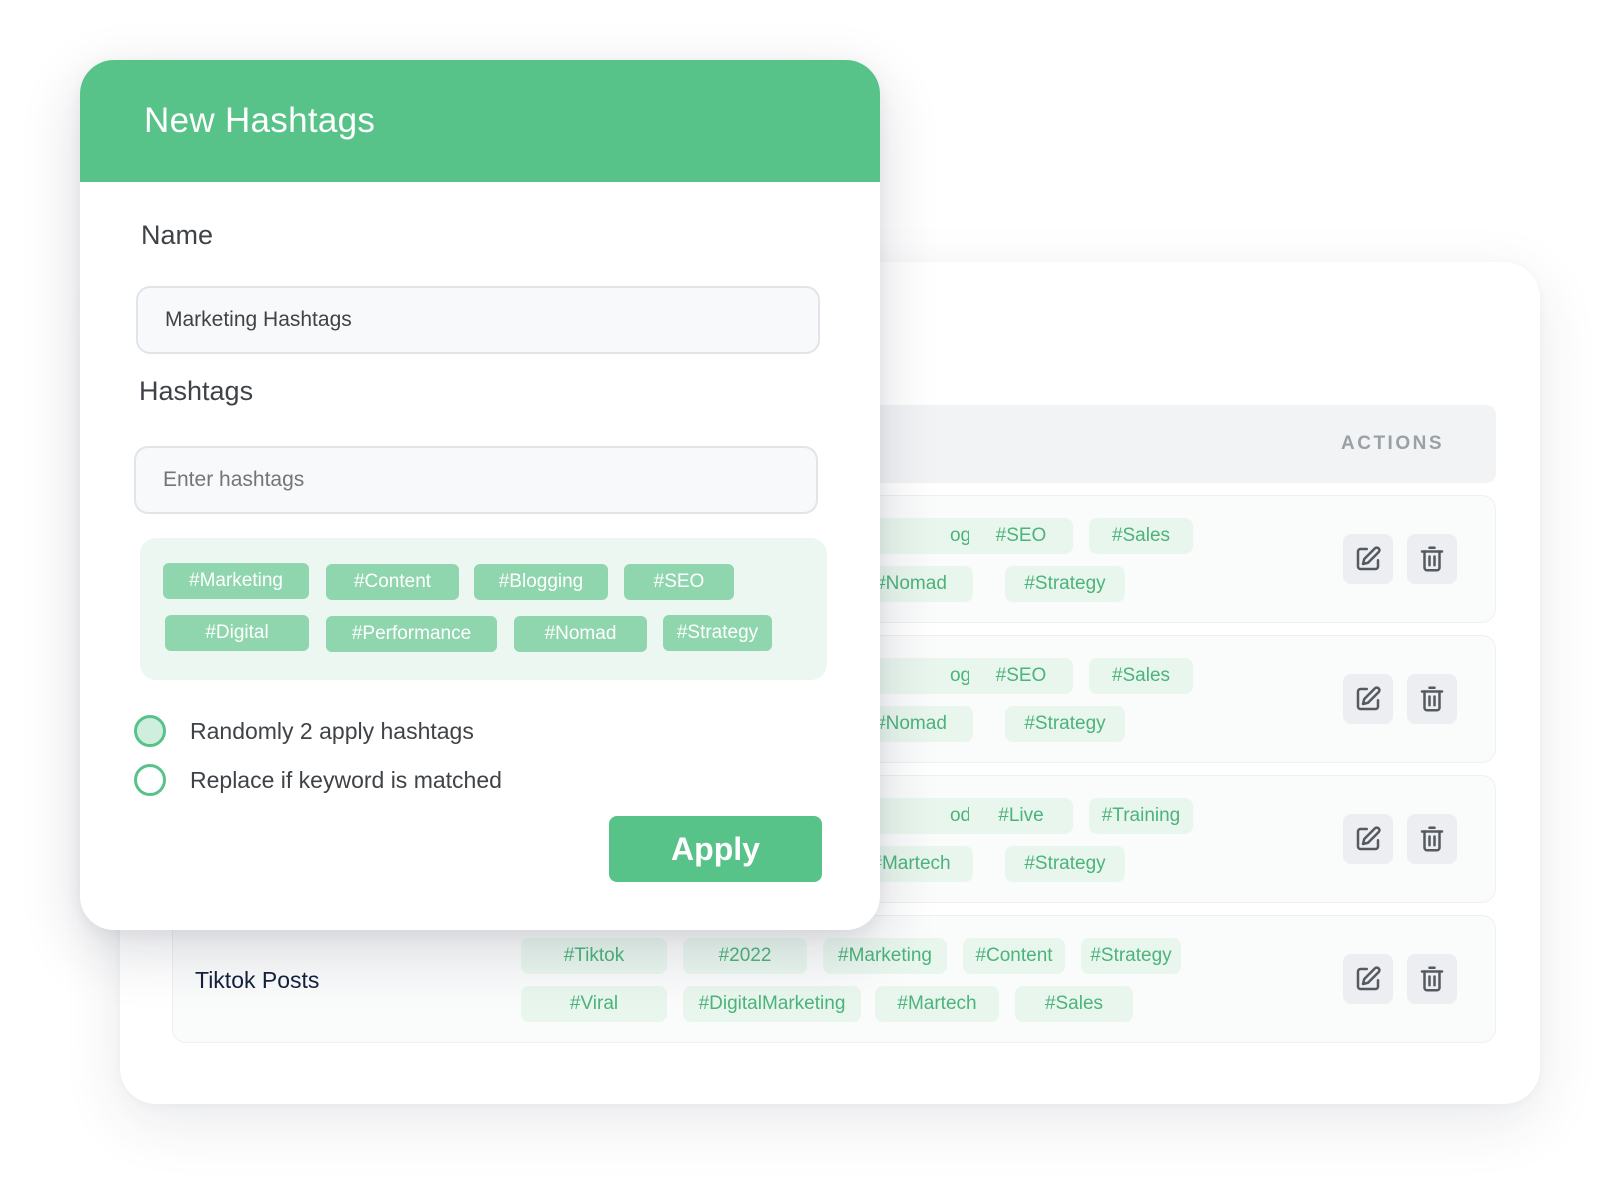 The height and width of the screenshot is (1202, 1620). Describe the element at coordinates (937, 1004) in the screenshot. I see `hashtag-chip: #Martech` at that location.